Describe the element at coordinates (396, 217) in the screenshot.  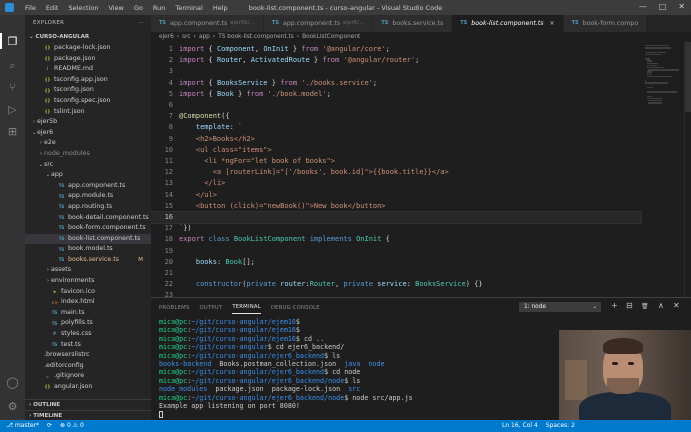
I see `code-line: 16` at that location.